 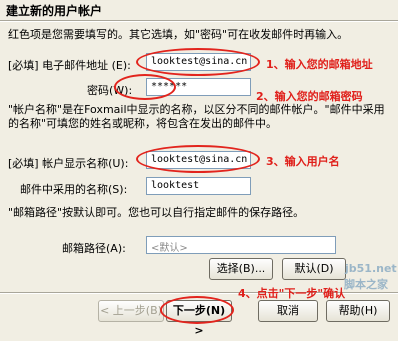 I want to click on step3-annotation: 3、输入用户名, so click(x=303, y=161).